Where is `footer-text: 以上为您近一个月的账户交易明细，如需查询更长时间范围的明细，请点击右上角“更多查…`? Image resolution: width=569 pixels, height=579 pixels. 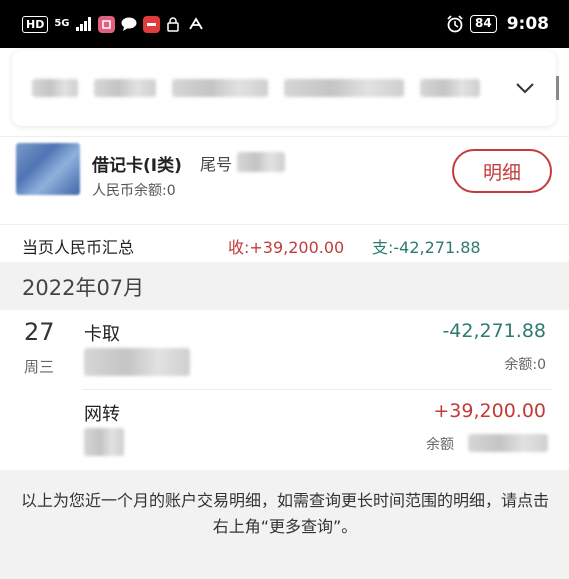 footer-text: 以上为您近一个月的账户交易明细，如需查询更长时间范围的明细，请点击右上角“更多查… is located at coordinates (284, 513).